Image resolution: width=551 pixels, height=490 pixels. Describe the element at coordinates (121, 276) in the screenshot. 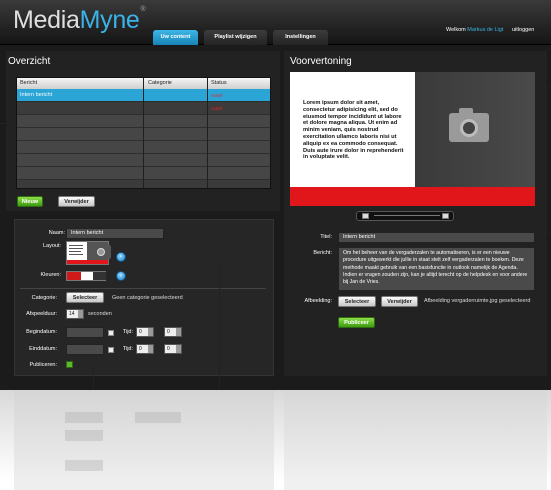

I see `colors-chevron-icon: ›` at that location.